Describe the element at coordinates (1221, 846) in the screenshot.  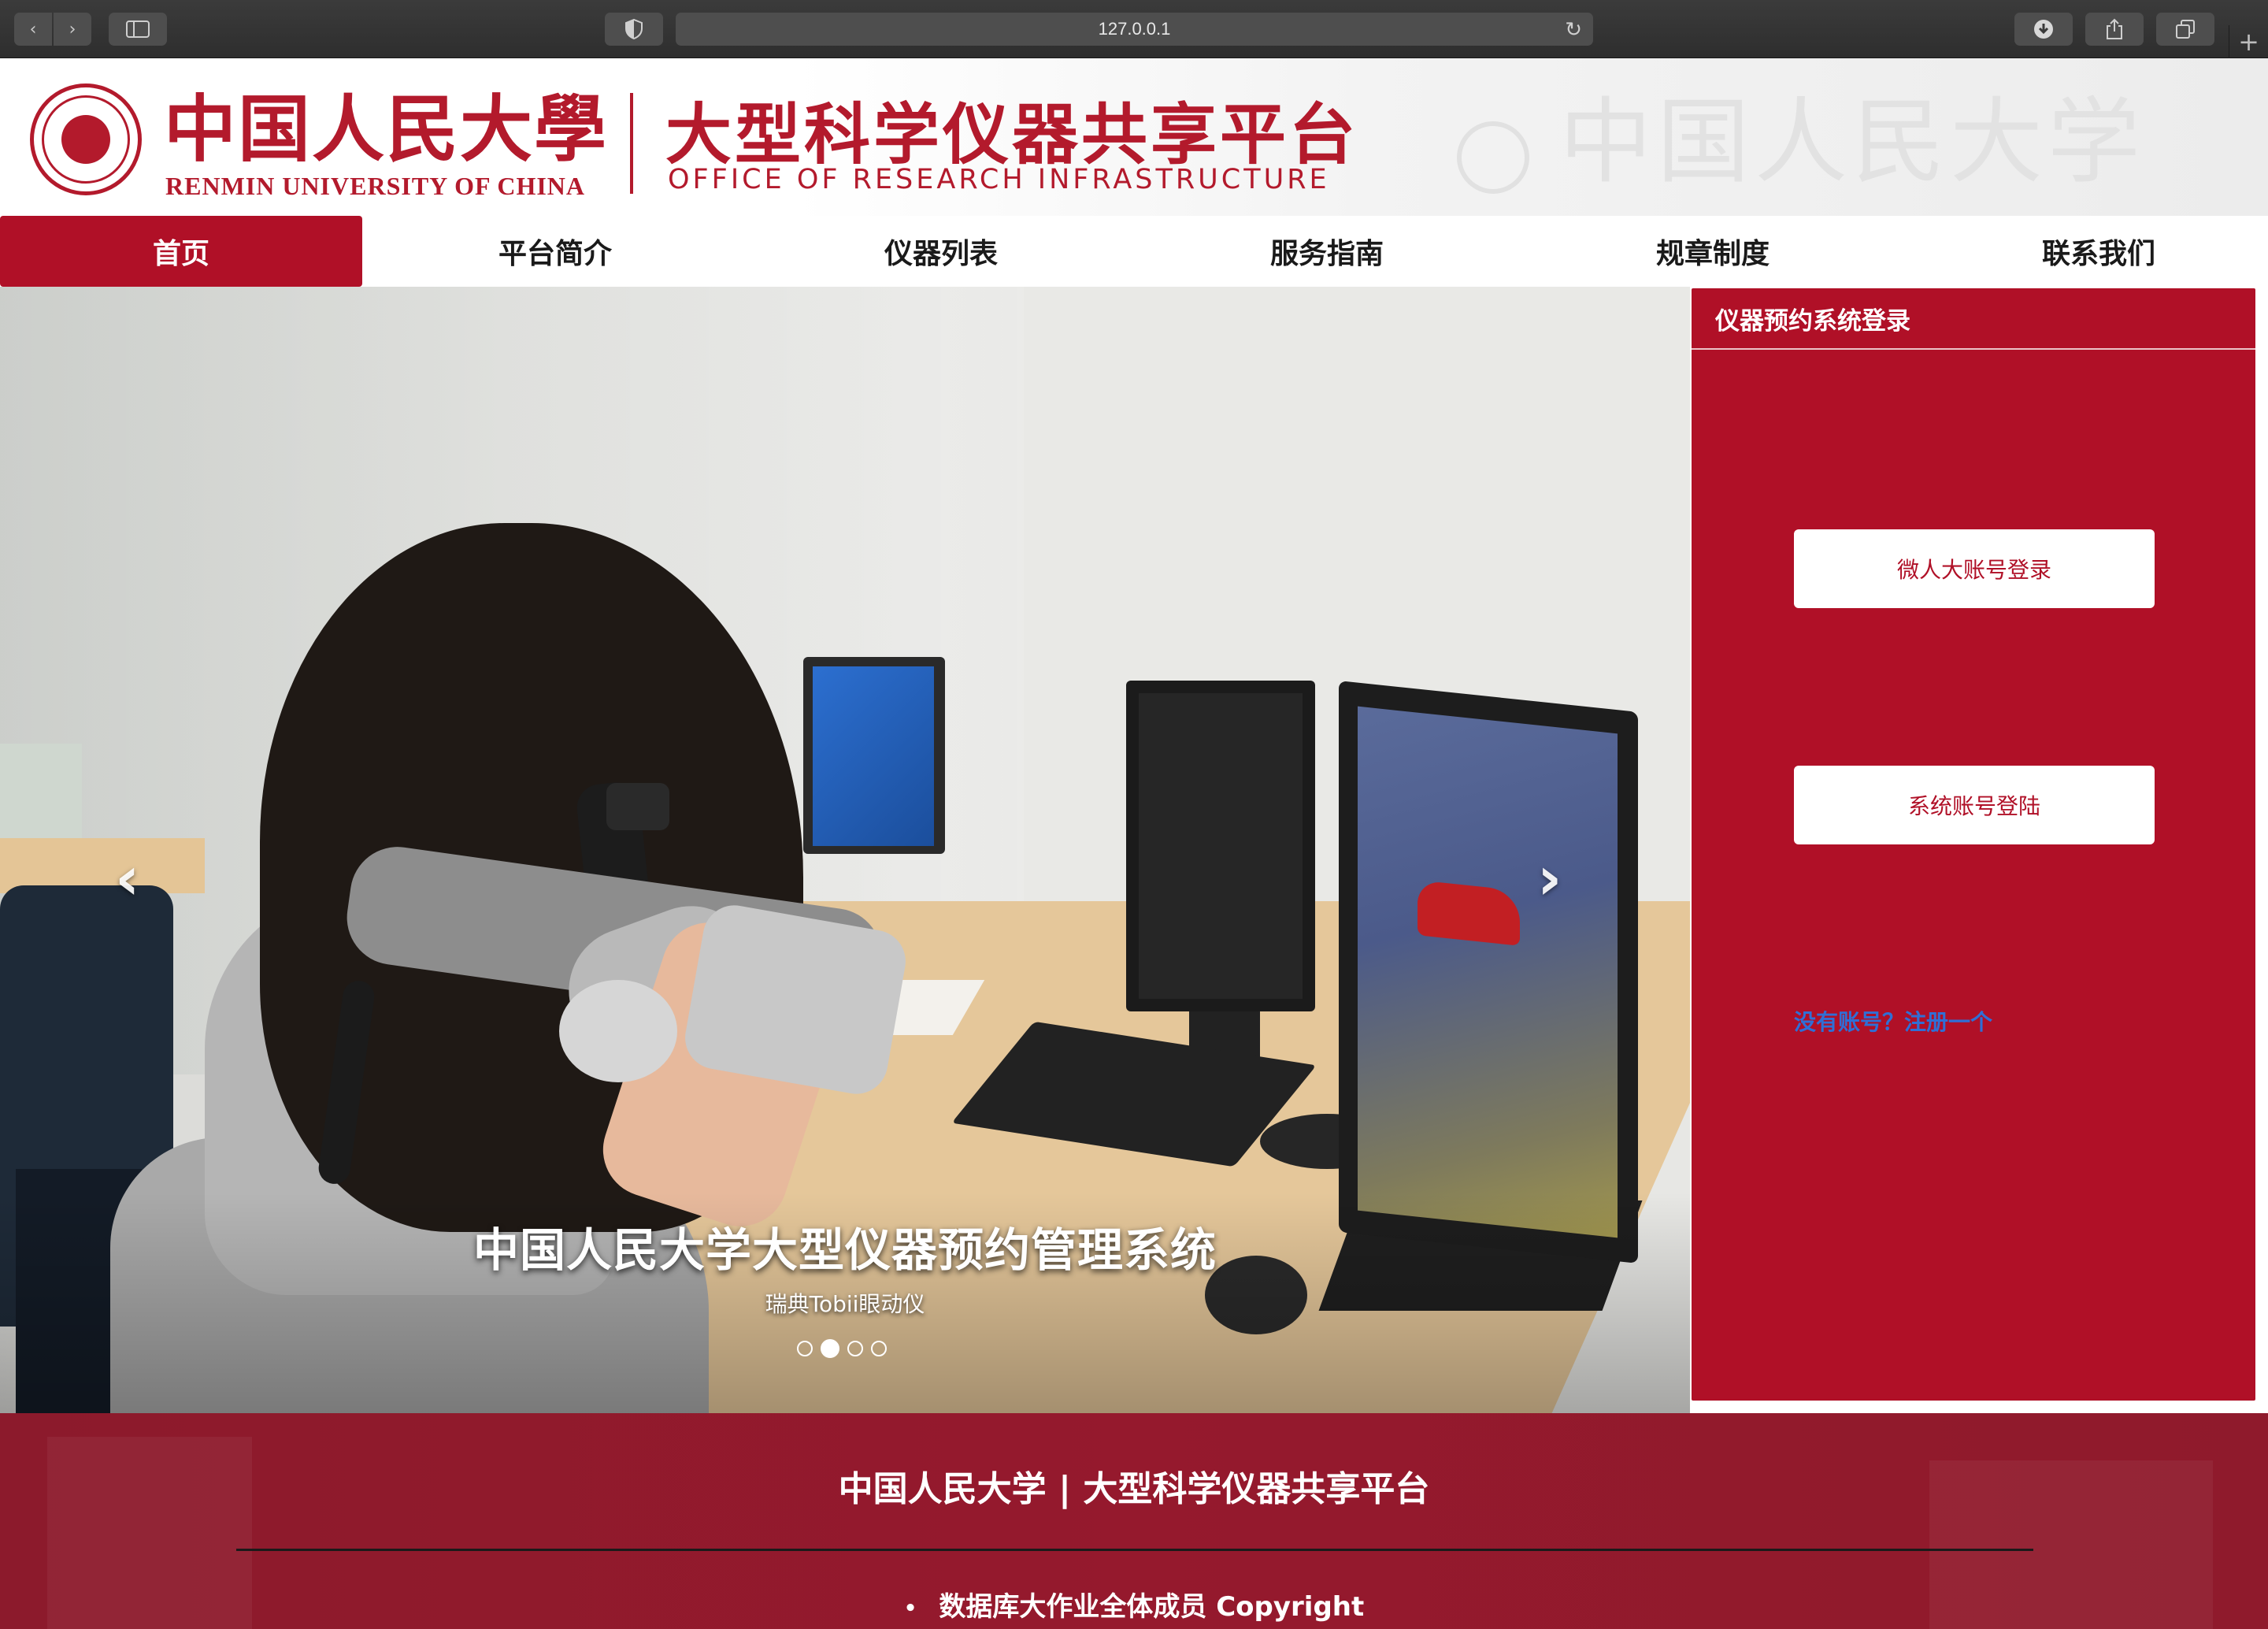
I see `photo-monitor-middle-screen` at that location.